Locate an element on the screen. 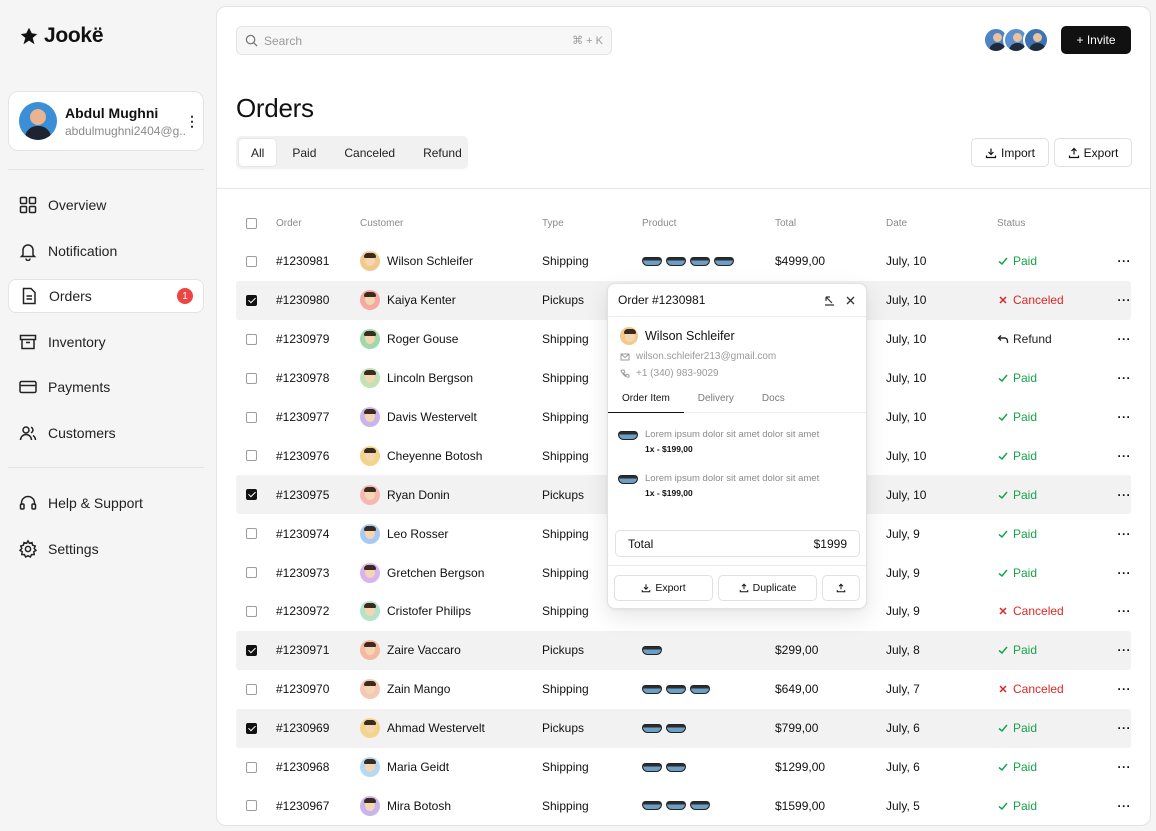 This screenshot has width=1156, height=831. order-id: #1230971 is located at coordinates (318, 650).